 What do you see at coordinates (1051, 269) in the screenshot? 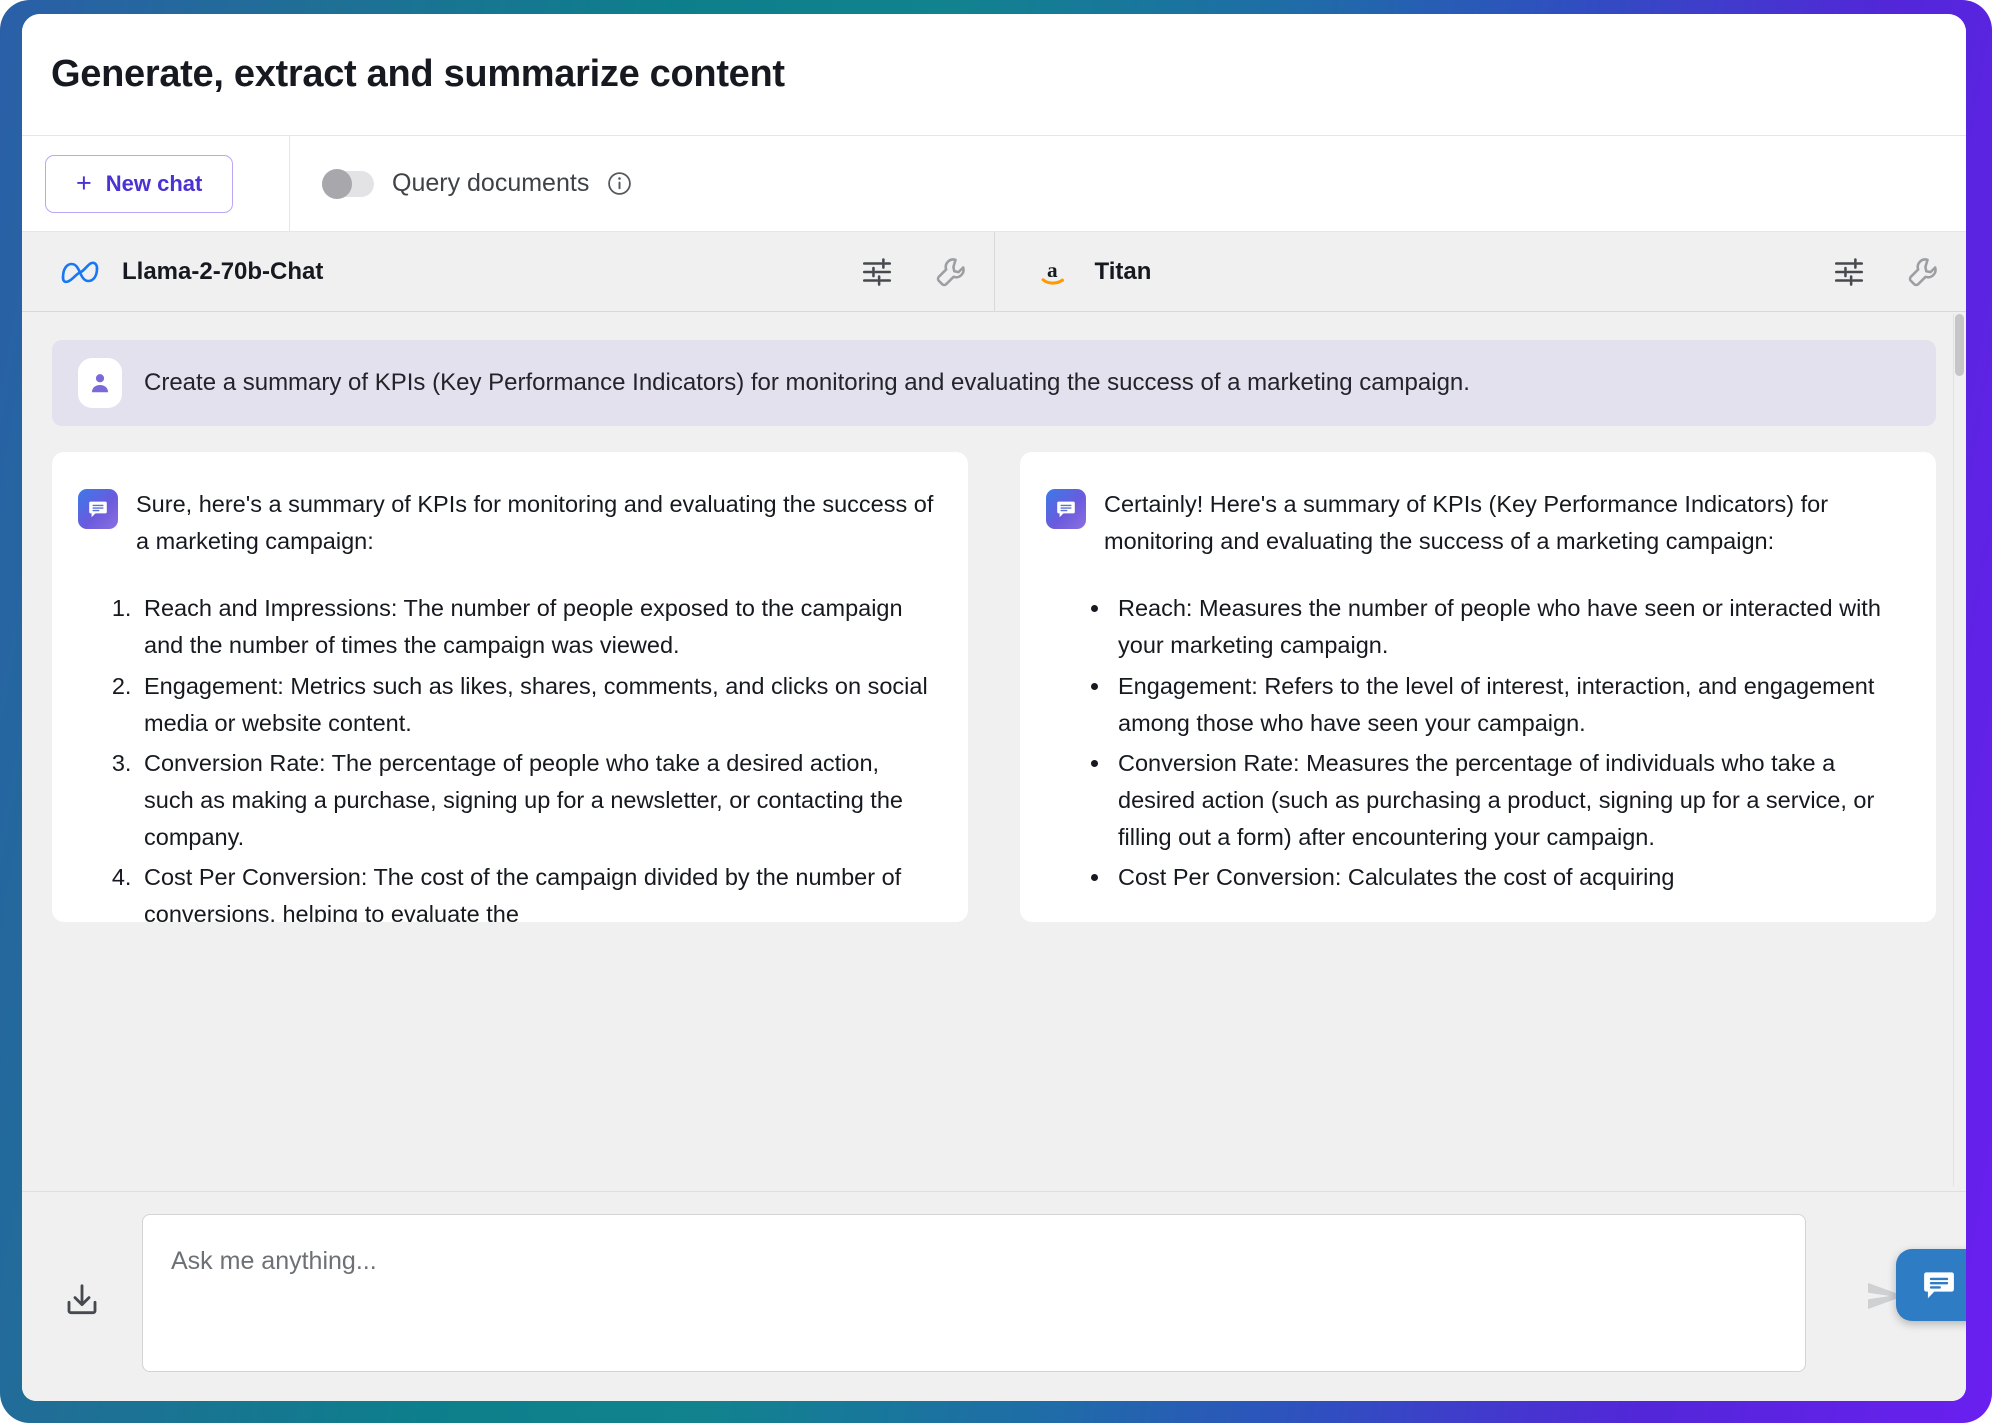
I see `svg-text: a` at bounding box center [1051, 269].